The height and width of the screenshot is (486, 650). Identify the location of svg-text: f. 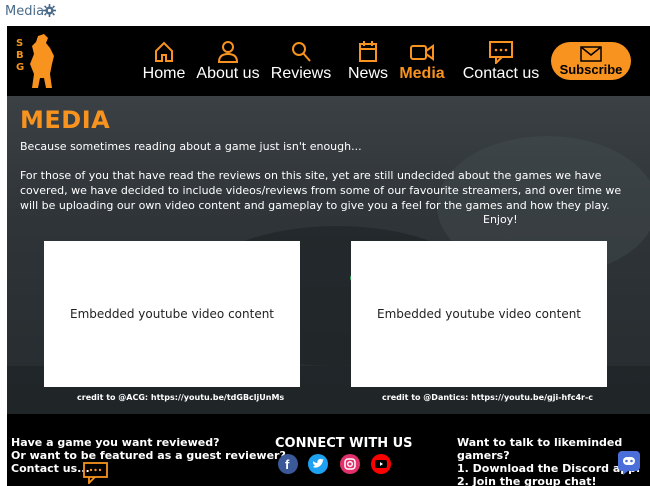
(287, 464).